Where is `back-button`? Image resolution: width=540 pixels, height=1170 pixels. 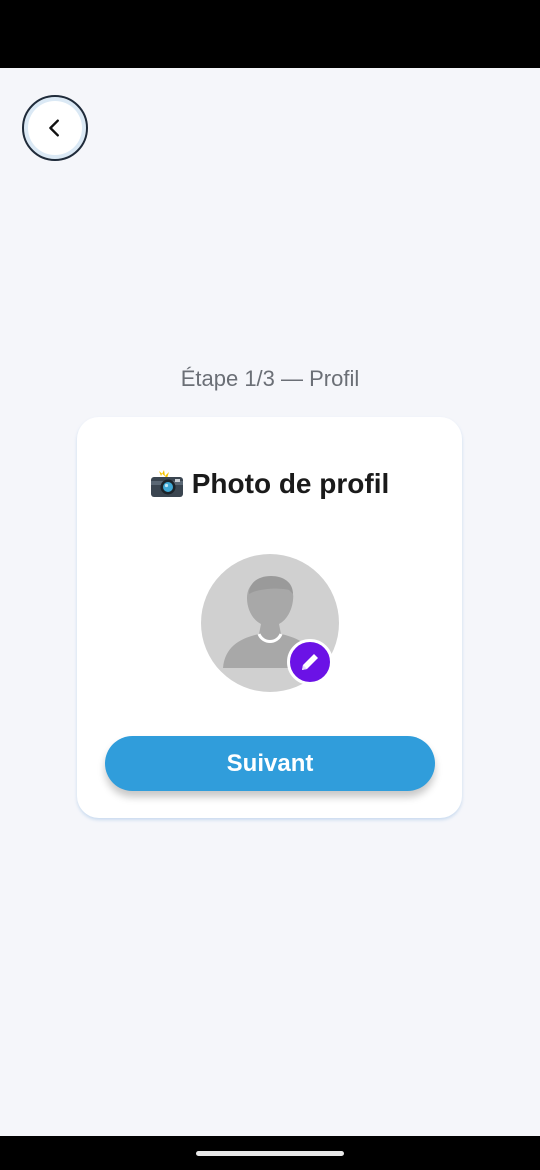
back-button is located at coordinates (55, 128).